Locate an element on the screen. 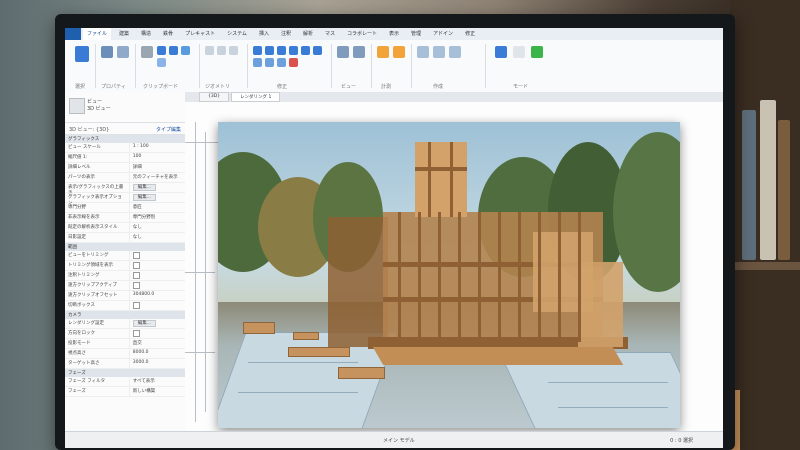 The height and width of the screenshot is (450, 800). mirror-icon is located at coordinates (281, 50).